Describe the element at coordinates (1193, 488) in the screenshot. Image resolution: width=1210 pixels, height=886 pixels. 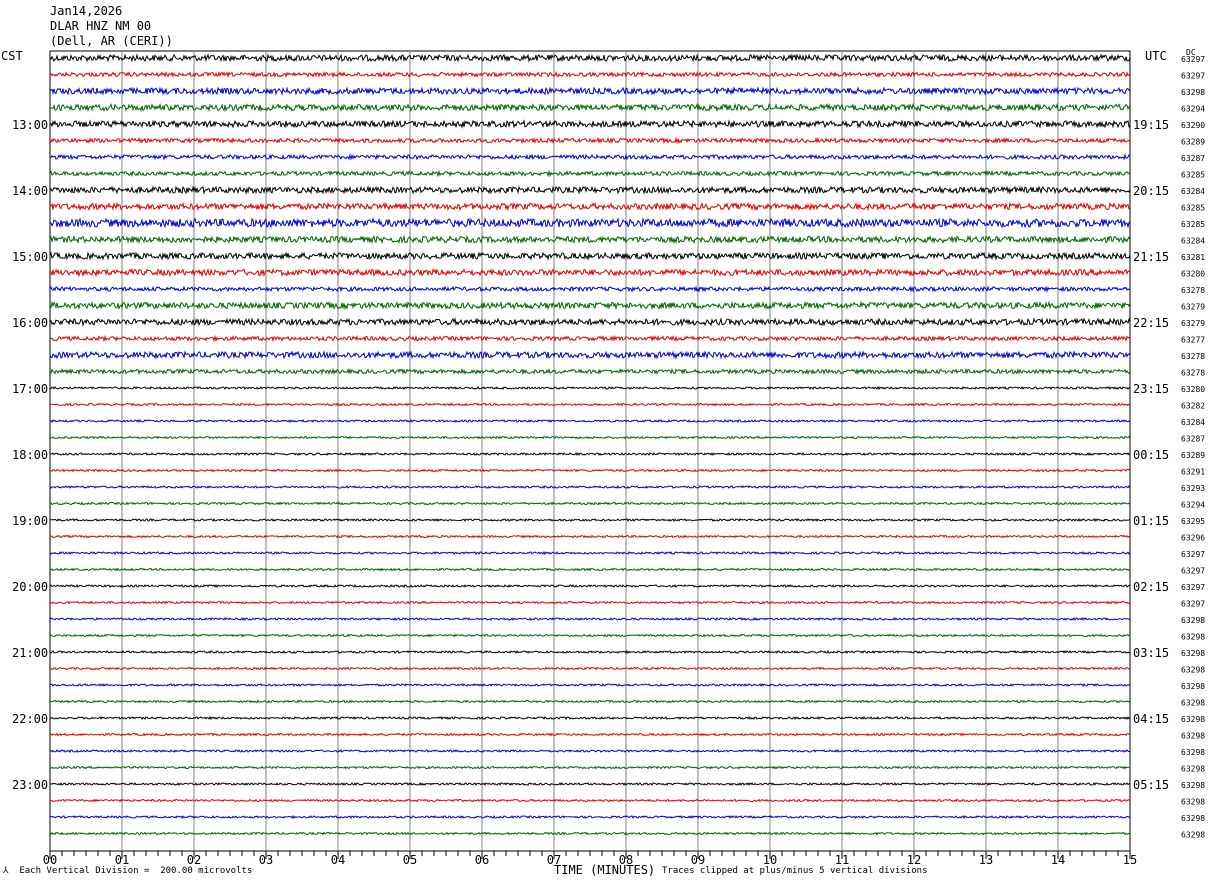
I see `dc-offset-label: 63293` at that location.